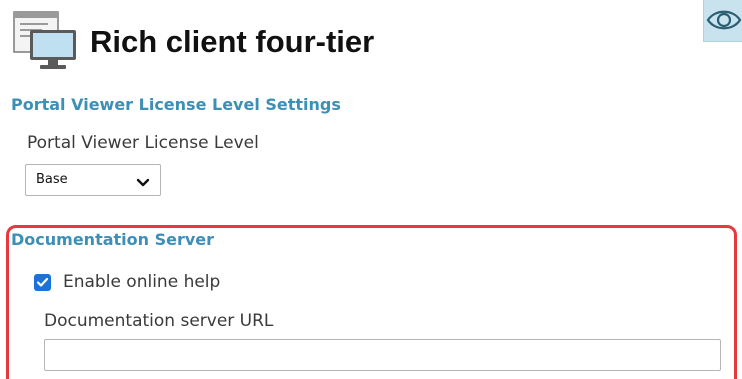 This screenshot has height=379, width=742. What do you see at coordinates (143, 183) in the screenshot?
I see `chevron-down-icon` at bounding box center [143, 183].